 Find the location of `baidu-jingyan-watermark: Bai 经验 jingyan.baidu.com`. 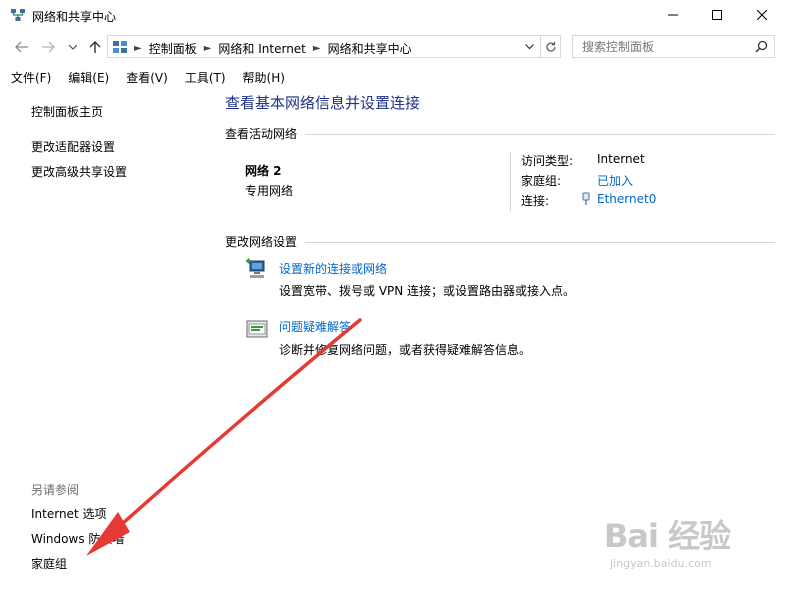

baidu-jingyan-watermark: Bai 经验 jingyan.baidu.com is located at coordinates (685, 545).